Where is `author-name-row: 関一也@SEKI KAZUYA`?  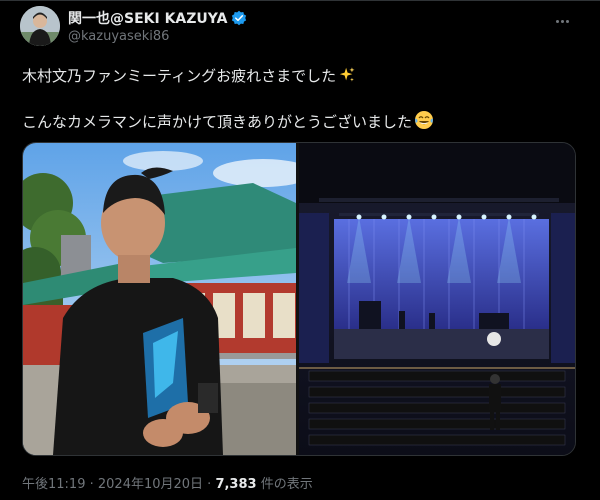 author-name-row: 関一也@SEKI KAZUYA is located at coordinates (157, 18).